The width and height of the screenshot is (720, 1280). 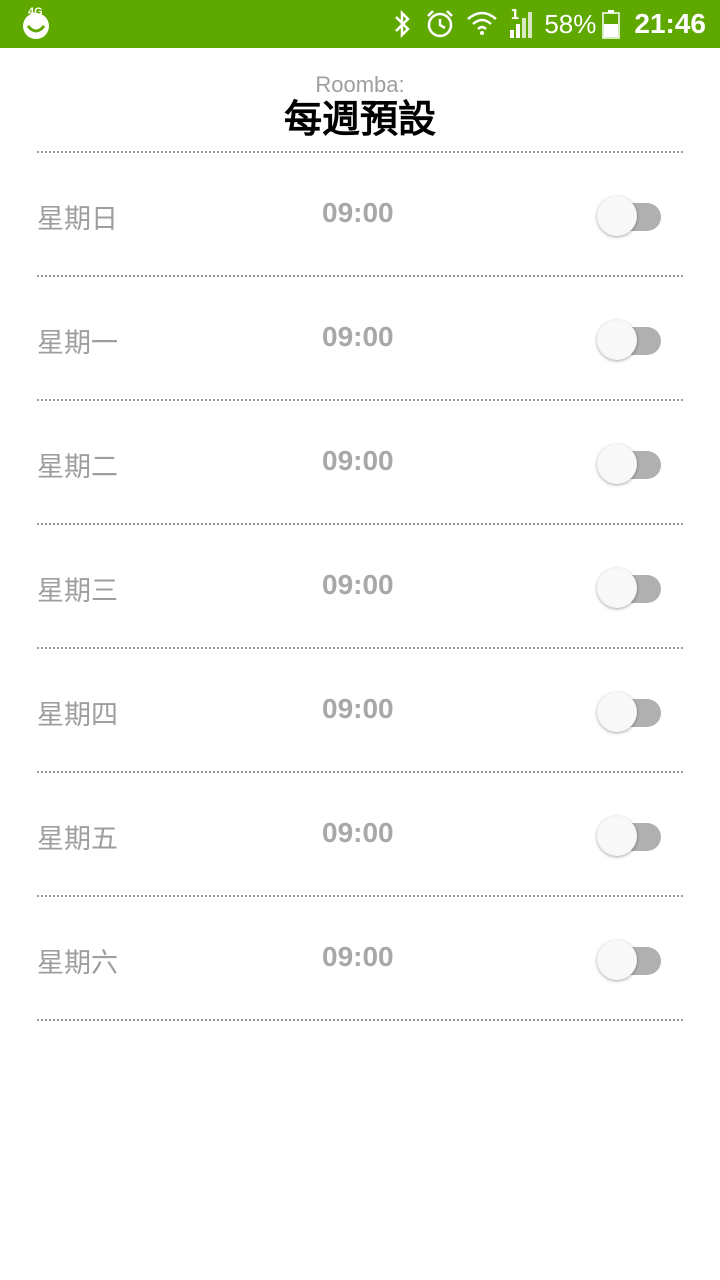 I want to click on day-label: 星期三, so click(x=77, y=591).